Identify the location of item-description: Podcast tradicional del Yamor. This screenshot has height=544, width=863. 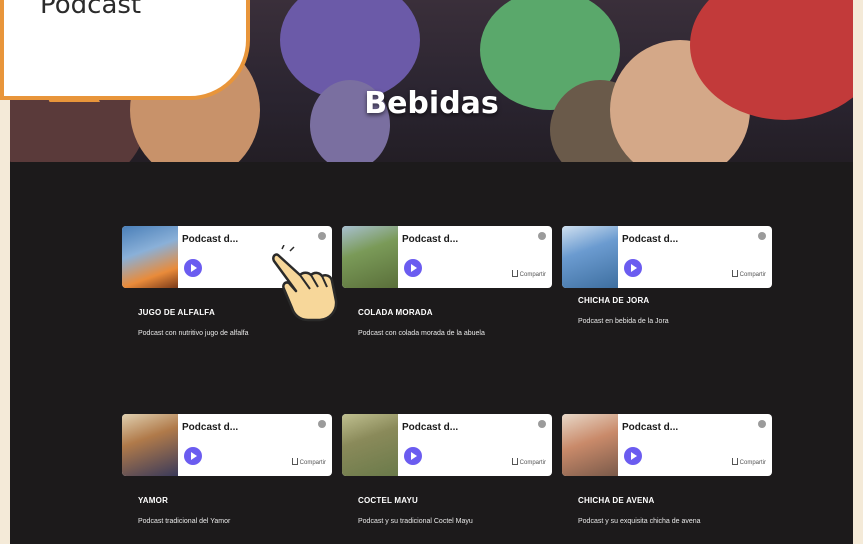
(184, 521).